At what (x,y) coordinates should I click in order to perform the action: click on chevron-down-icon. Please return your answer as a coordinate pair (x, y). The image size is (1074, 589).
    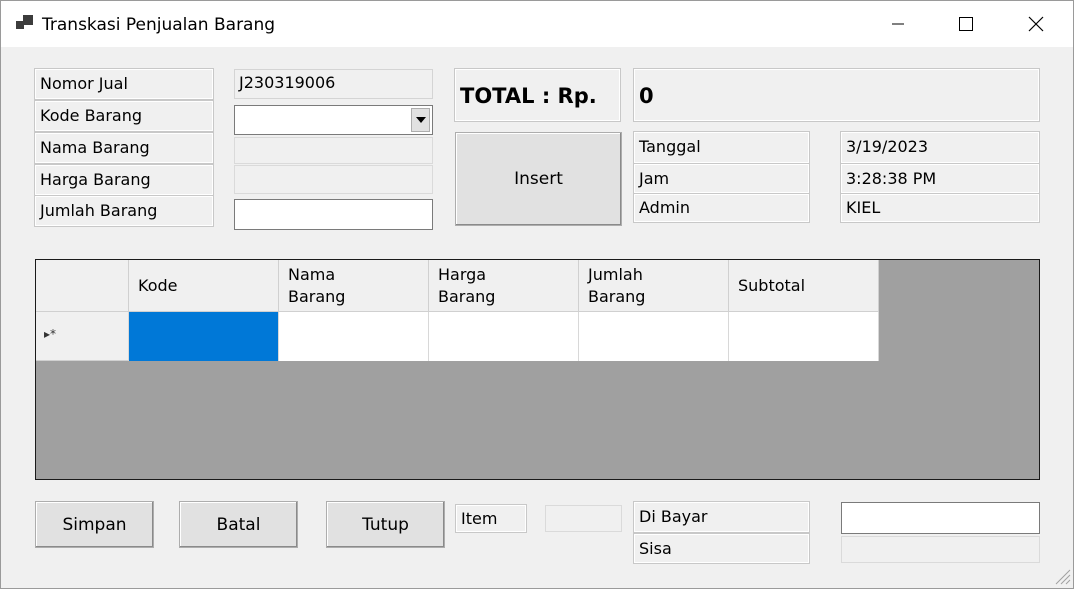
    Looking at the image, I should click on (420, 120).